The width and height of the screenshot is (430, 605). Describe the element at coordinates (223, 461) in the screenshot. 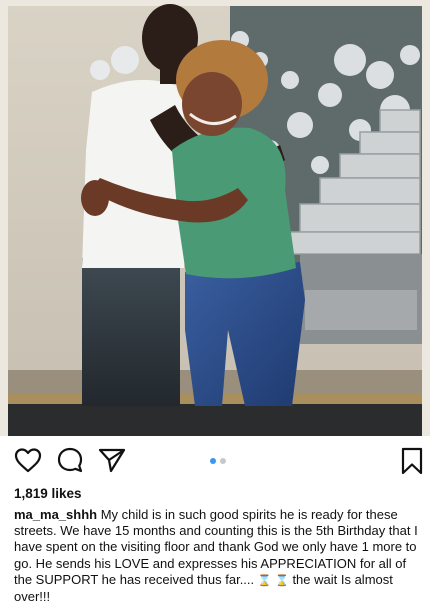

I see `carousel-dot` at that location.